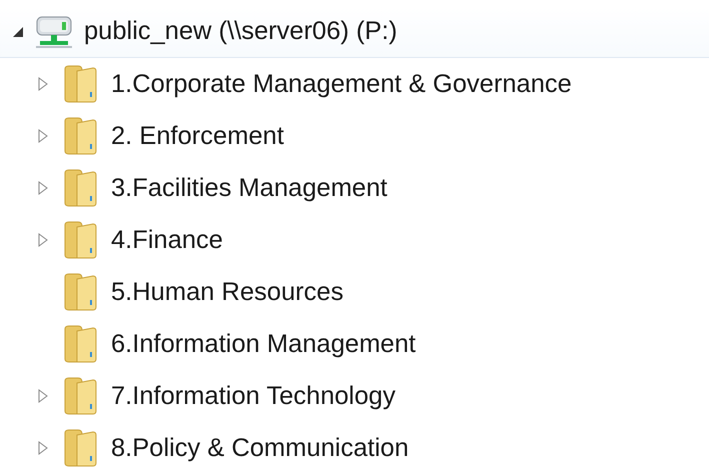 Image resolution: width=709 pixels, height=470 pixels. What do you see at coordinates (260, 448) in the screenshot?
I see `tree-item-label: 8.Policy & Communication` at bounding box center [260, 448].